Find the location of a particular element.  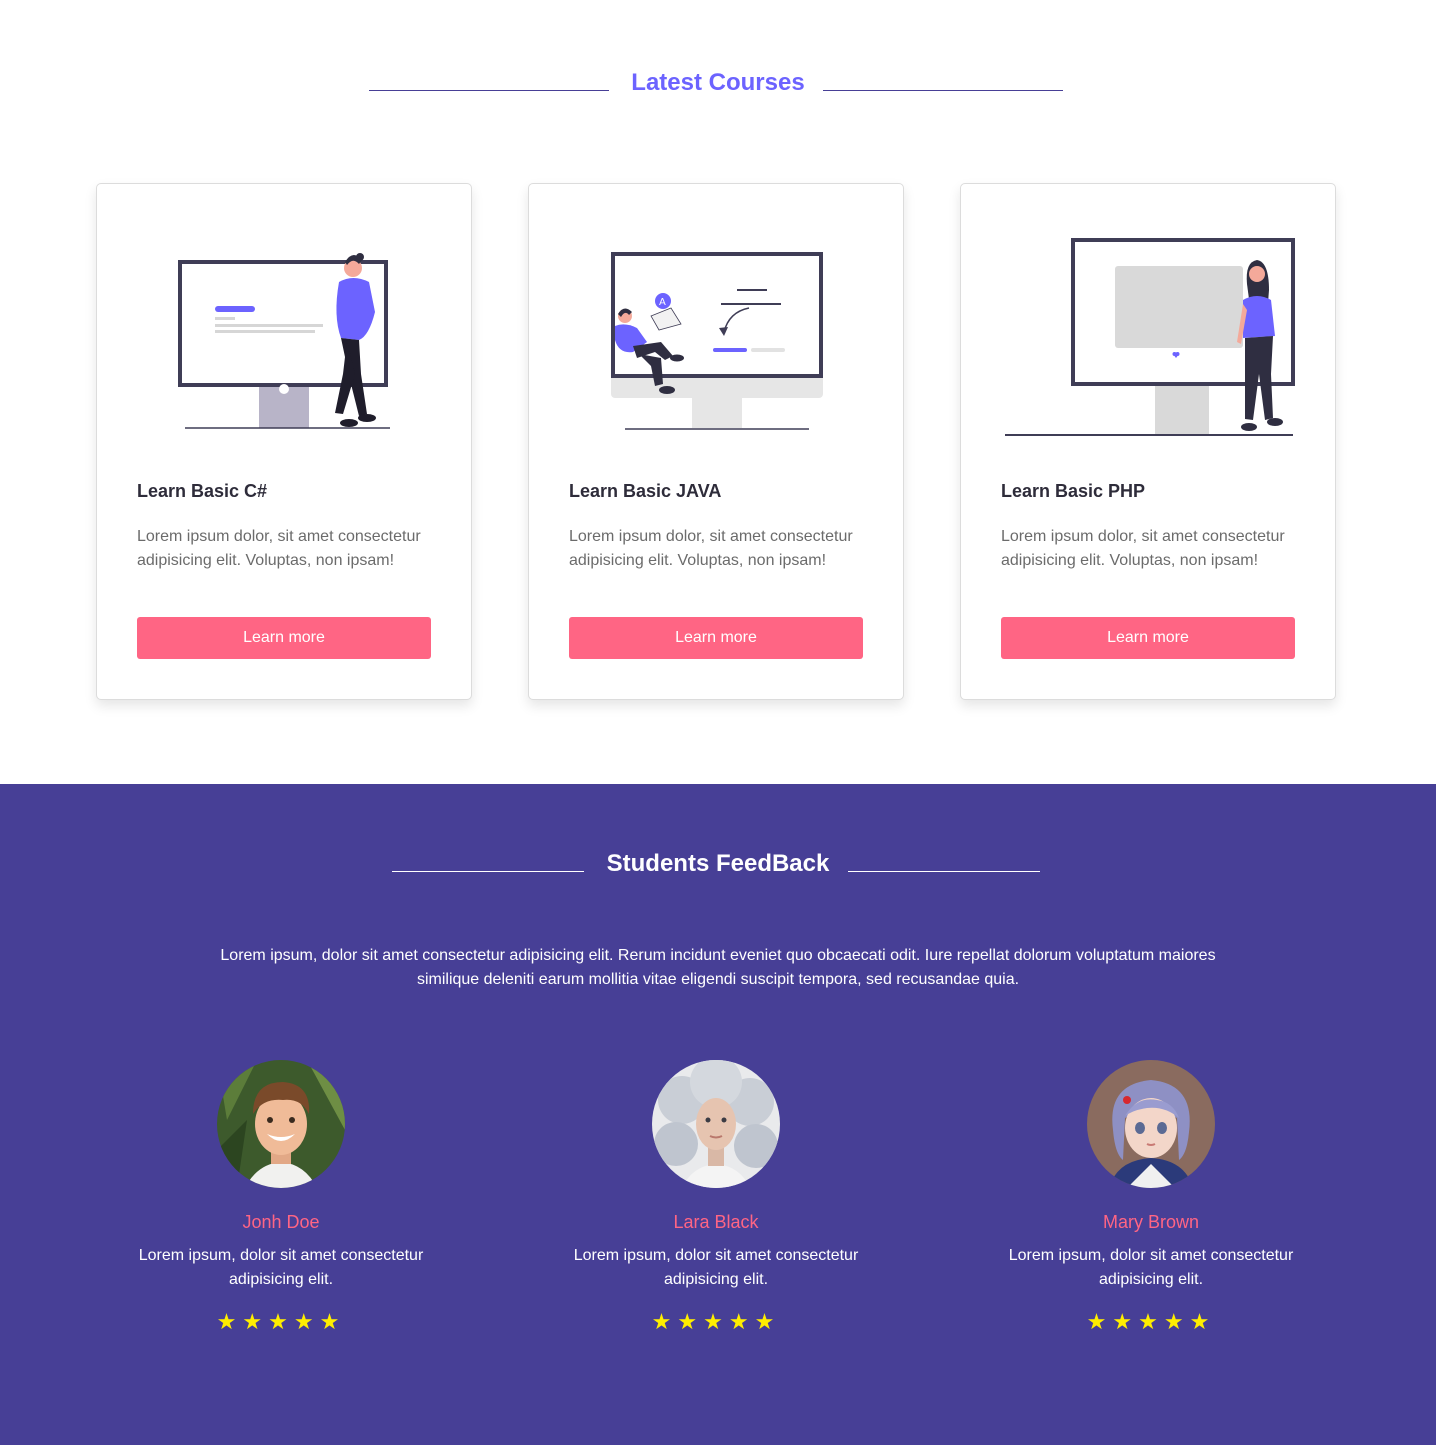

course-title: Learn Basic JAVA is located at coordinates (645, 491).